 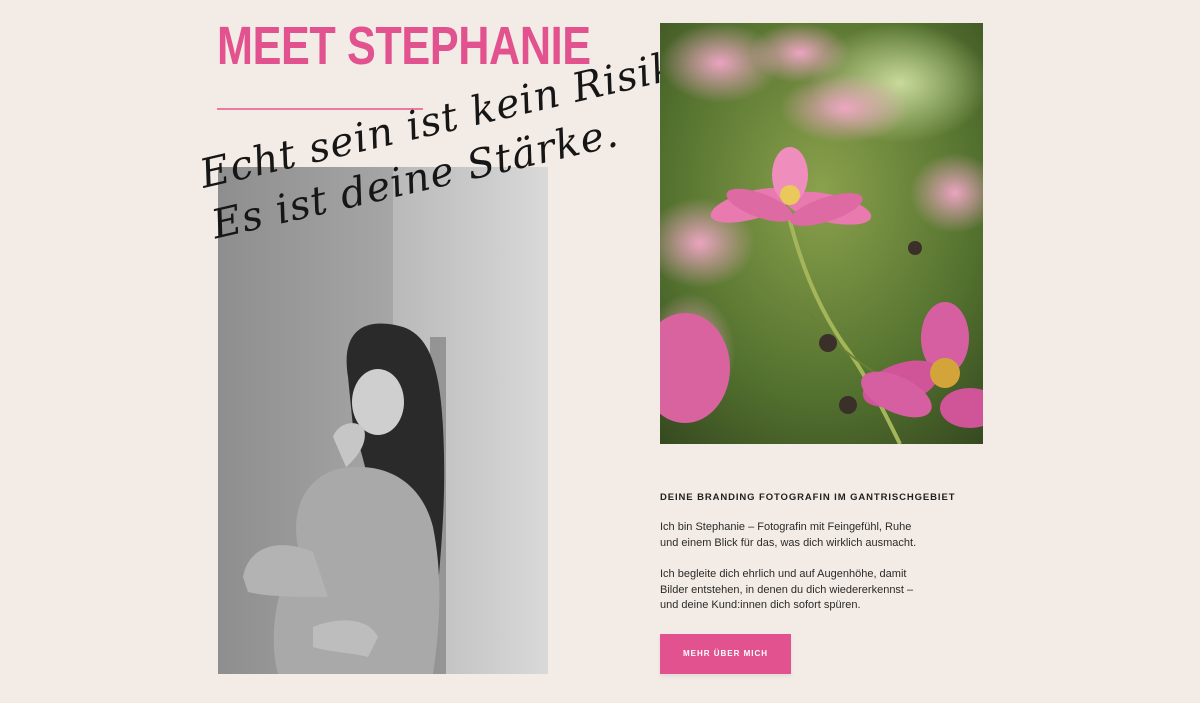 What do you see at coordinates (725, 654) in the screenshot?
I see `more-about-me-button: MEHR ÜBER MICH` at bounding box center [725, 654].